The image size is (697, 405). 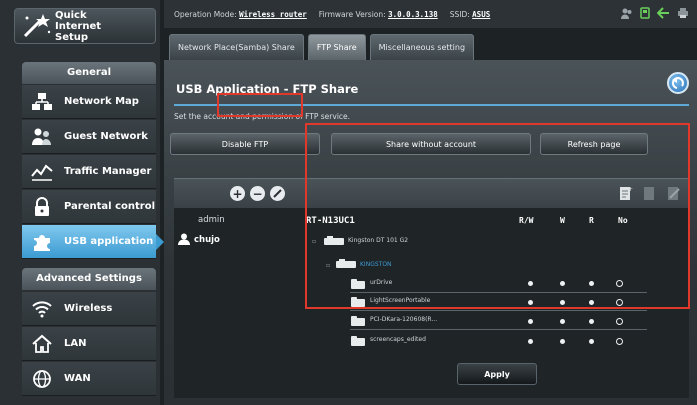 I want to click on sidebar-item-wan: WAN, so click(x=89, y=379).